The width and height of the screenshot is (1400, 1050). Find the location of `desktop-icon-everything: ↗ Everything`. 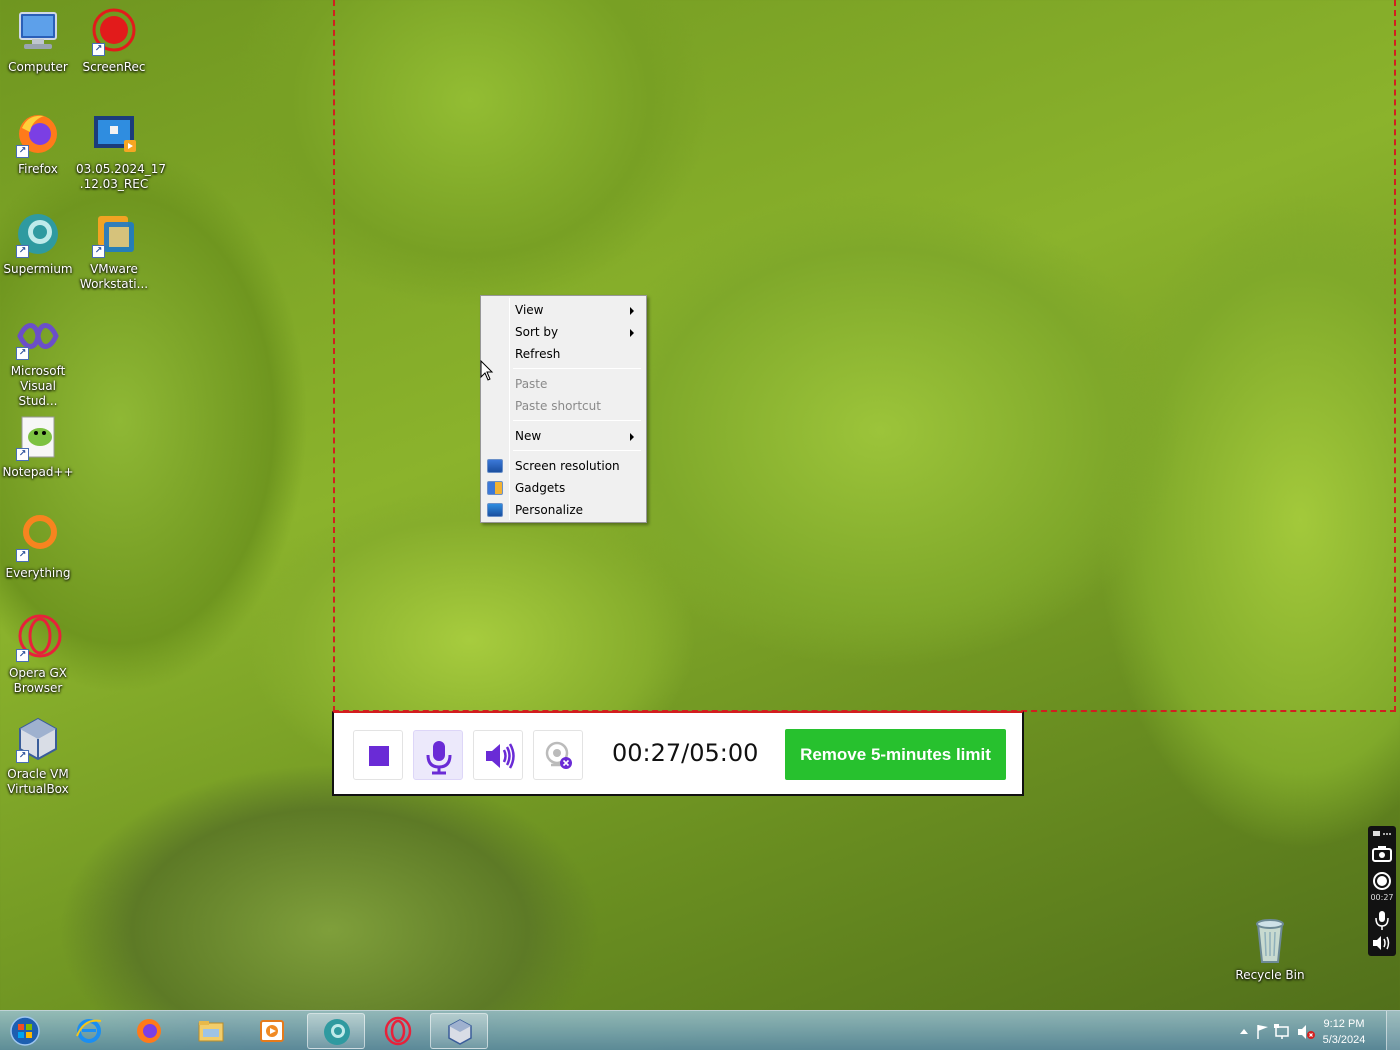

desktop-icon-everything: ↗ Everything is located at coordinates (38, 547).